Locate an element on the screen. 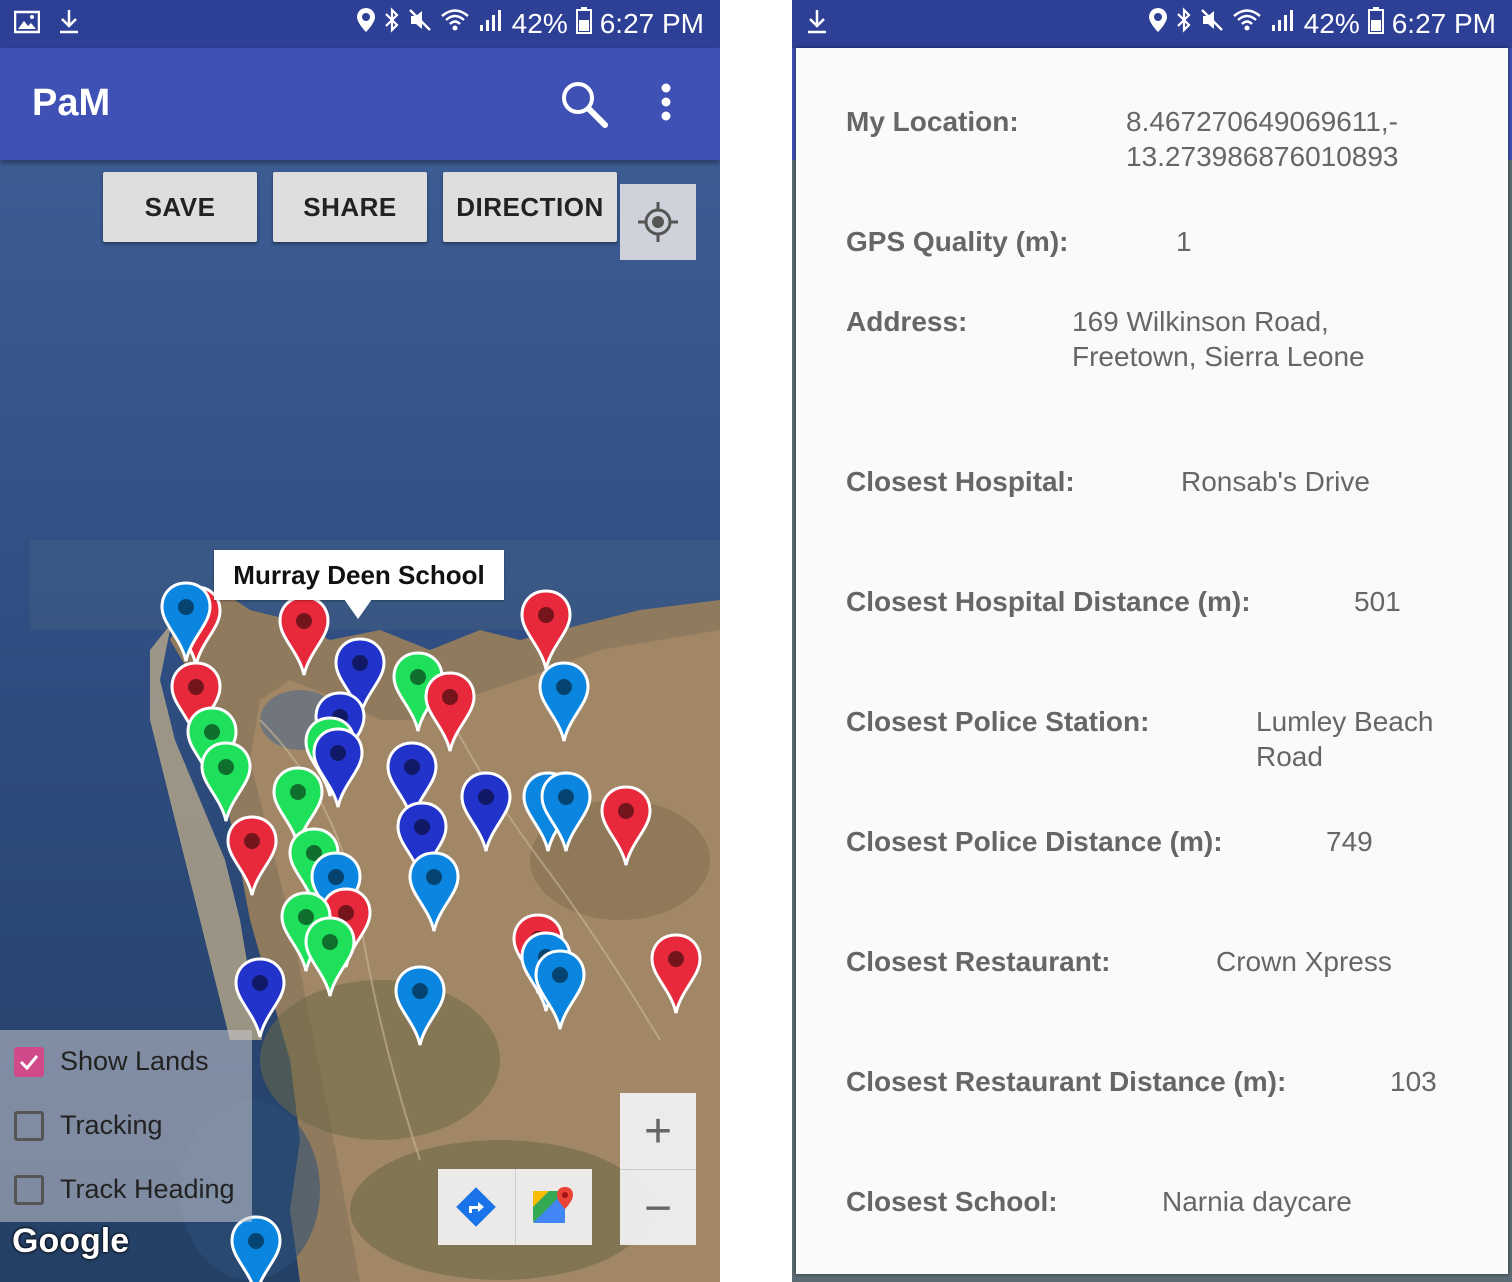 This screenshot has width=1512, height=1282. directions-button is located at coordinates (477, 1207).